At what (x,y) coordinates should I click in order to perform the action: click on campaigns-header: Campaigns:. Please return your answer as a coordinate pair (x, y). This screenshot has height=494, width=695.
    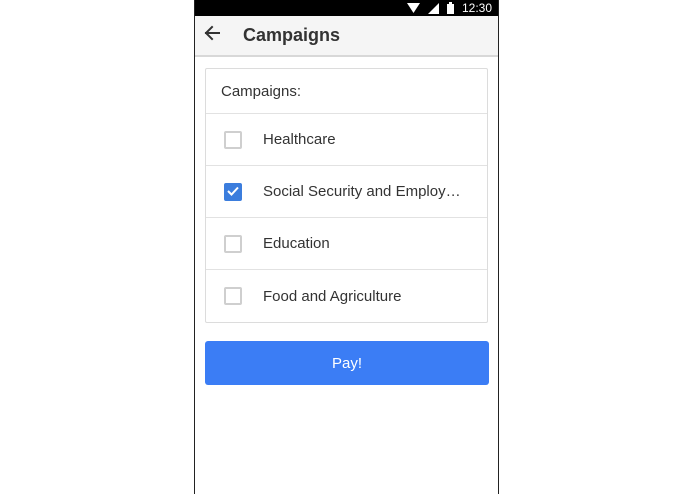
    Looking at the image, I should click on (346, 91).